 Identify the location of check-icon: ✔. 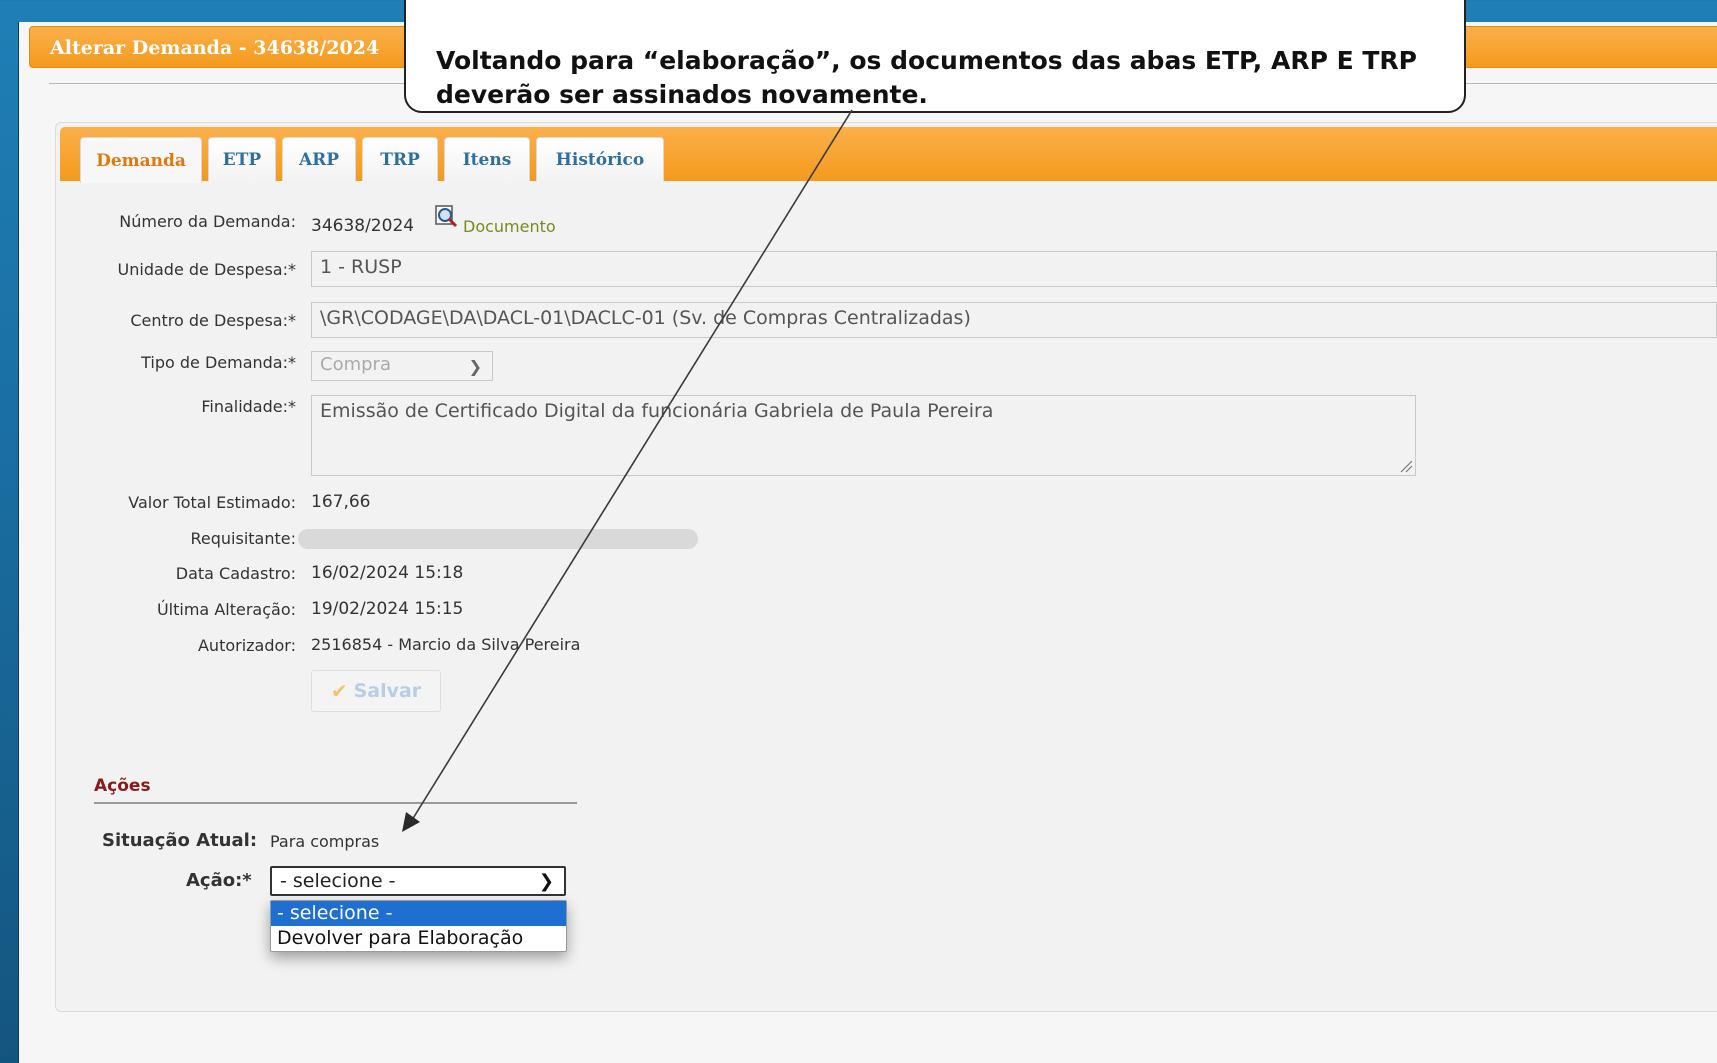
(339, 691).